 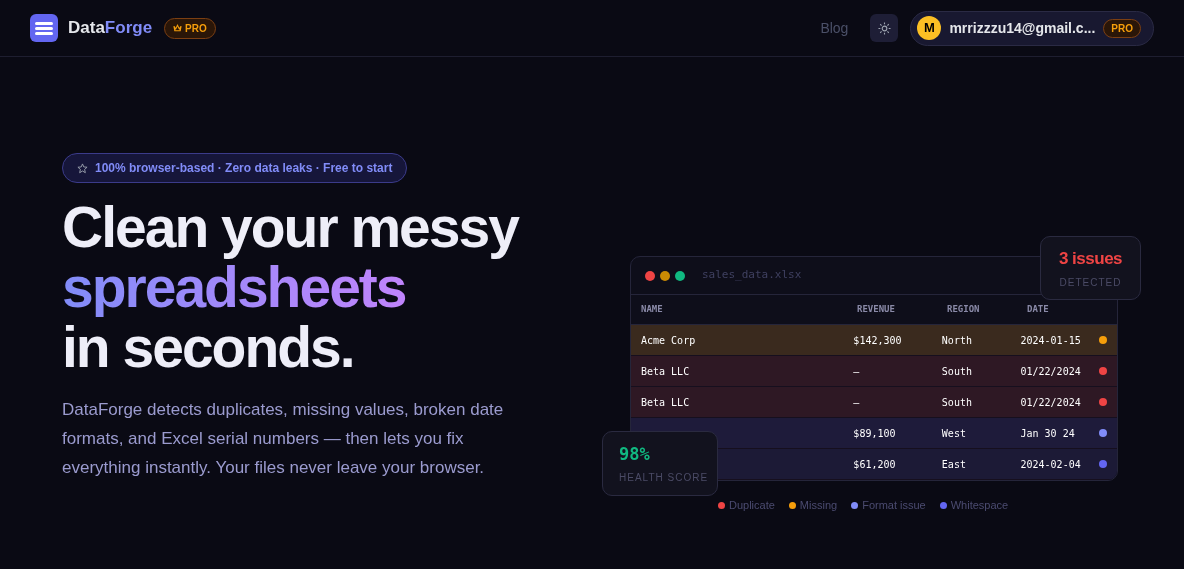 What do you see at coordinates (874, 464) in the screenshot?
I see `table-cell: $61,200` at bounding box center [874, 464].